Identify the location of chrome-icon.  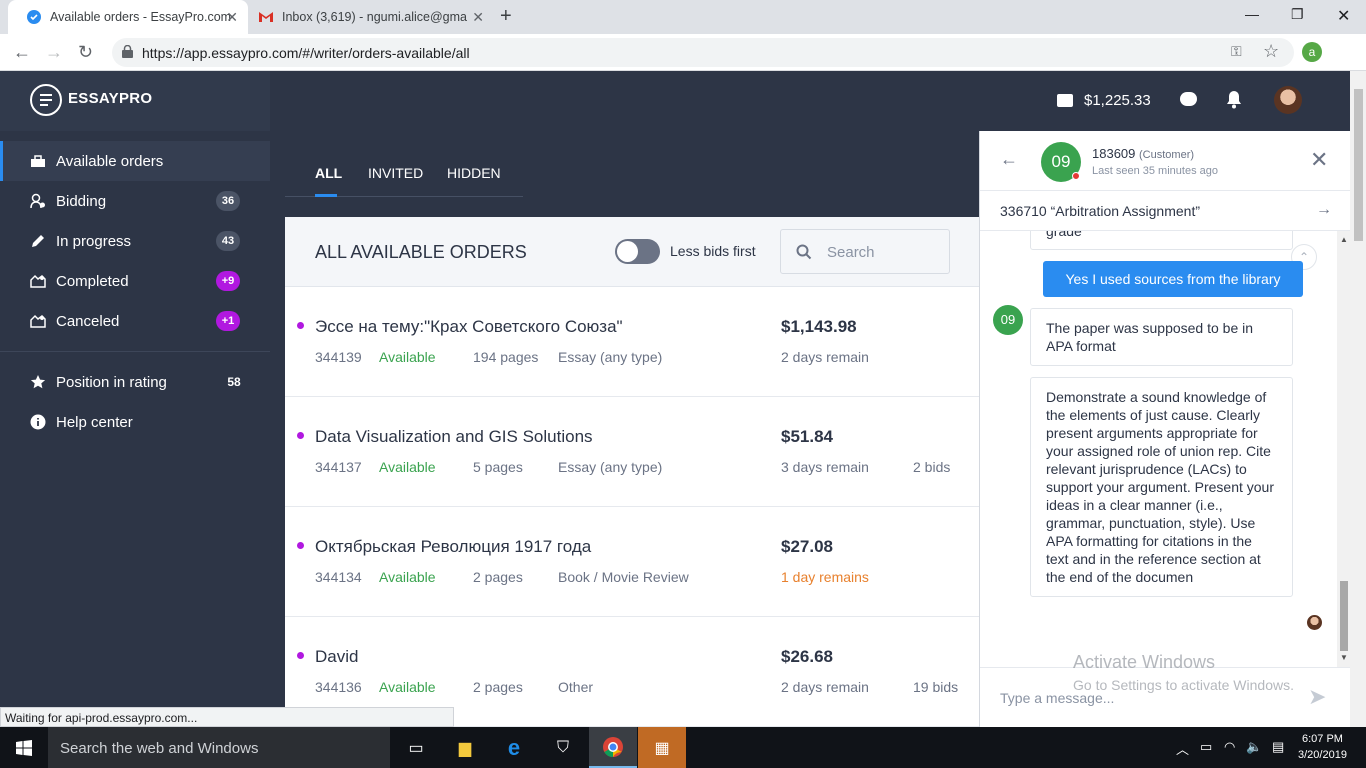
(613, 747).